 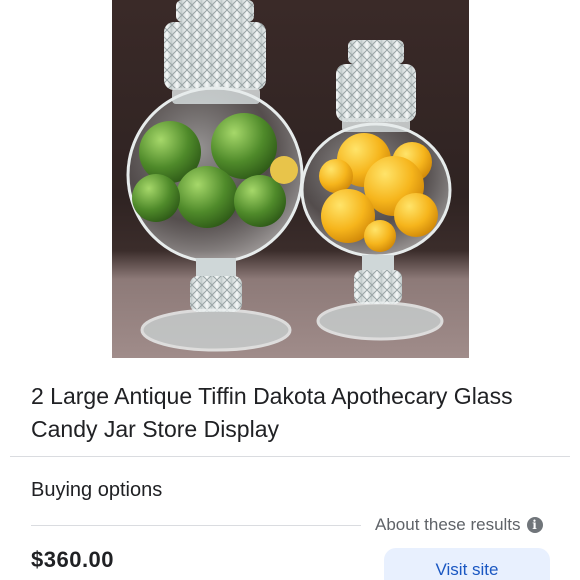 I want to click on price: $360.00, so click(x=73, y=559).